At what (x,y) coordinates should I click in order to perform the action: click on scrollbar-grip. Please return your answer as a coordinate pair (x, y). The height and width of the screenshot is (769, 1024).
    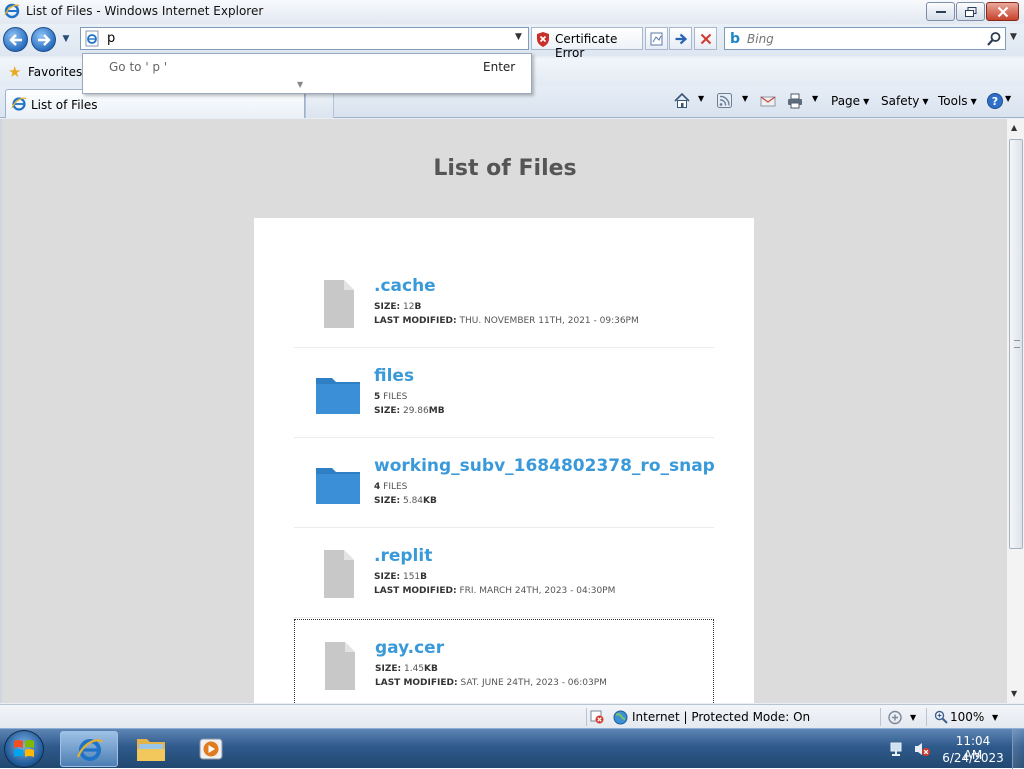
    Looking at the image, I should click on (1017, 344).